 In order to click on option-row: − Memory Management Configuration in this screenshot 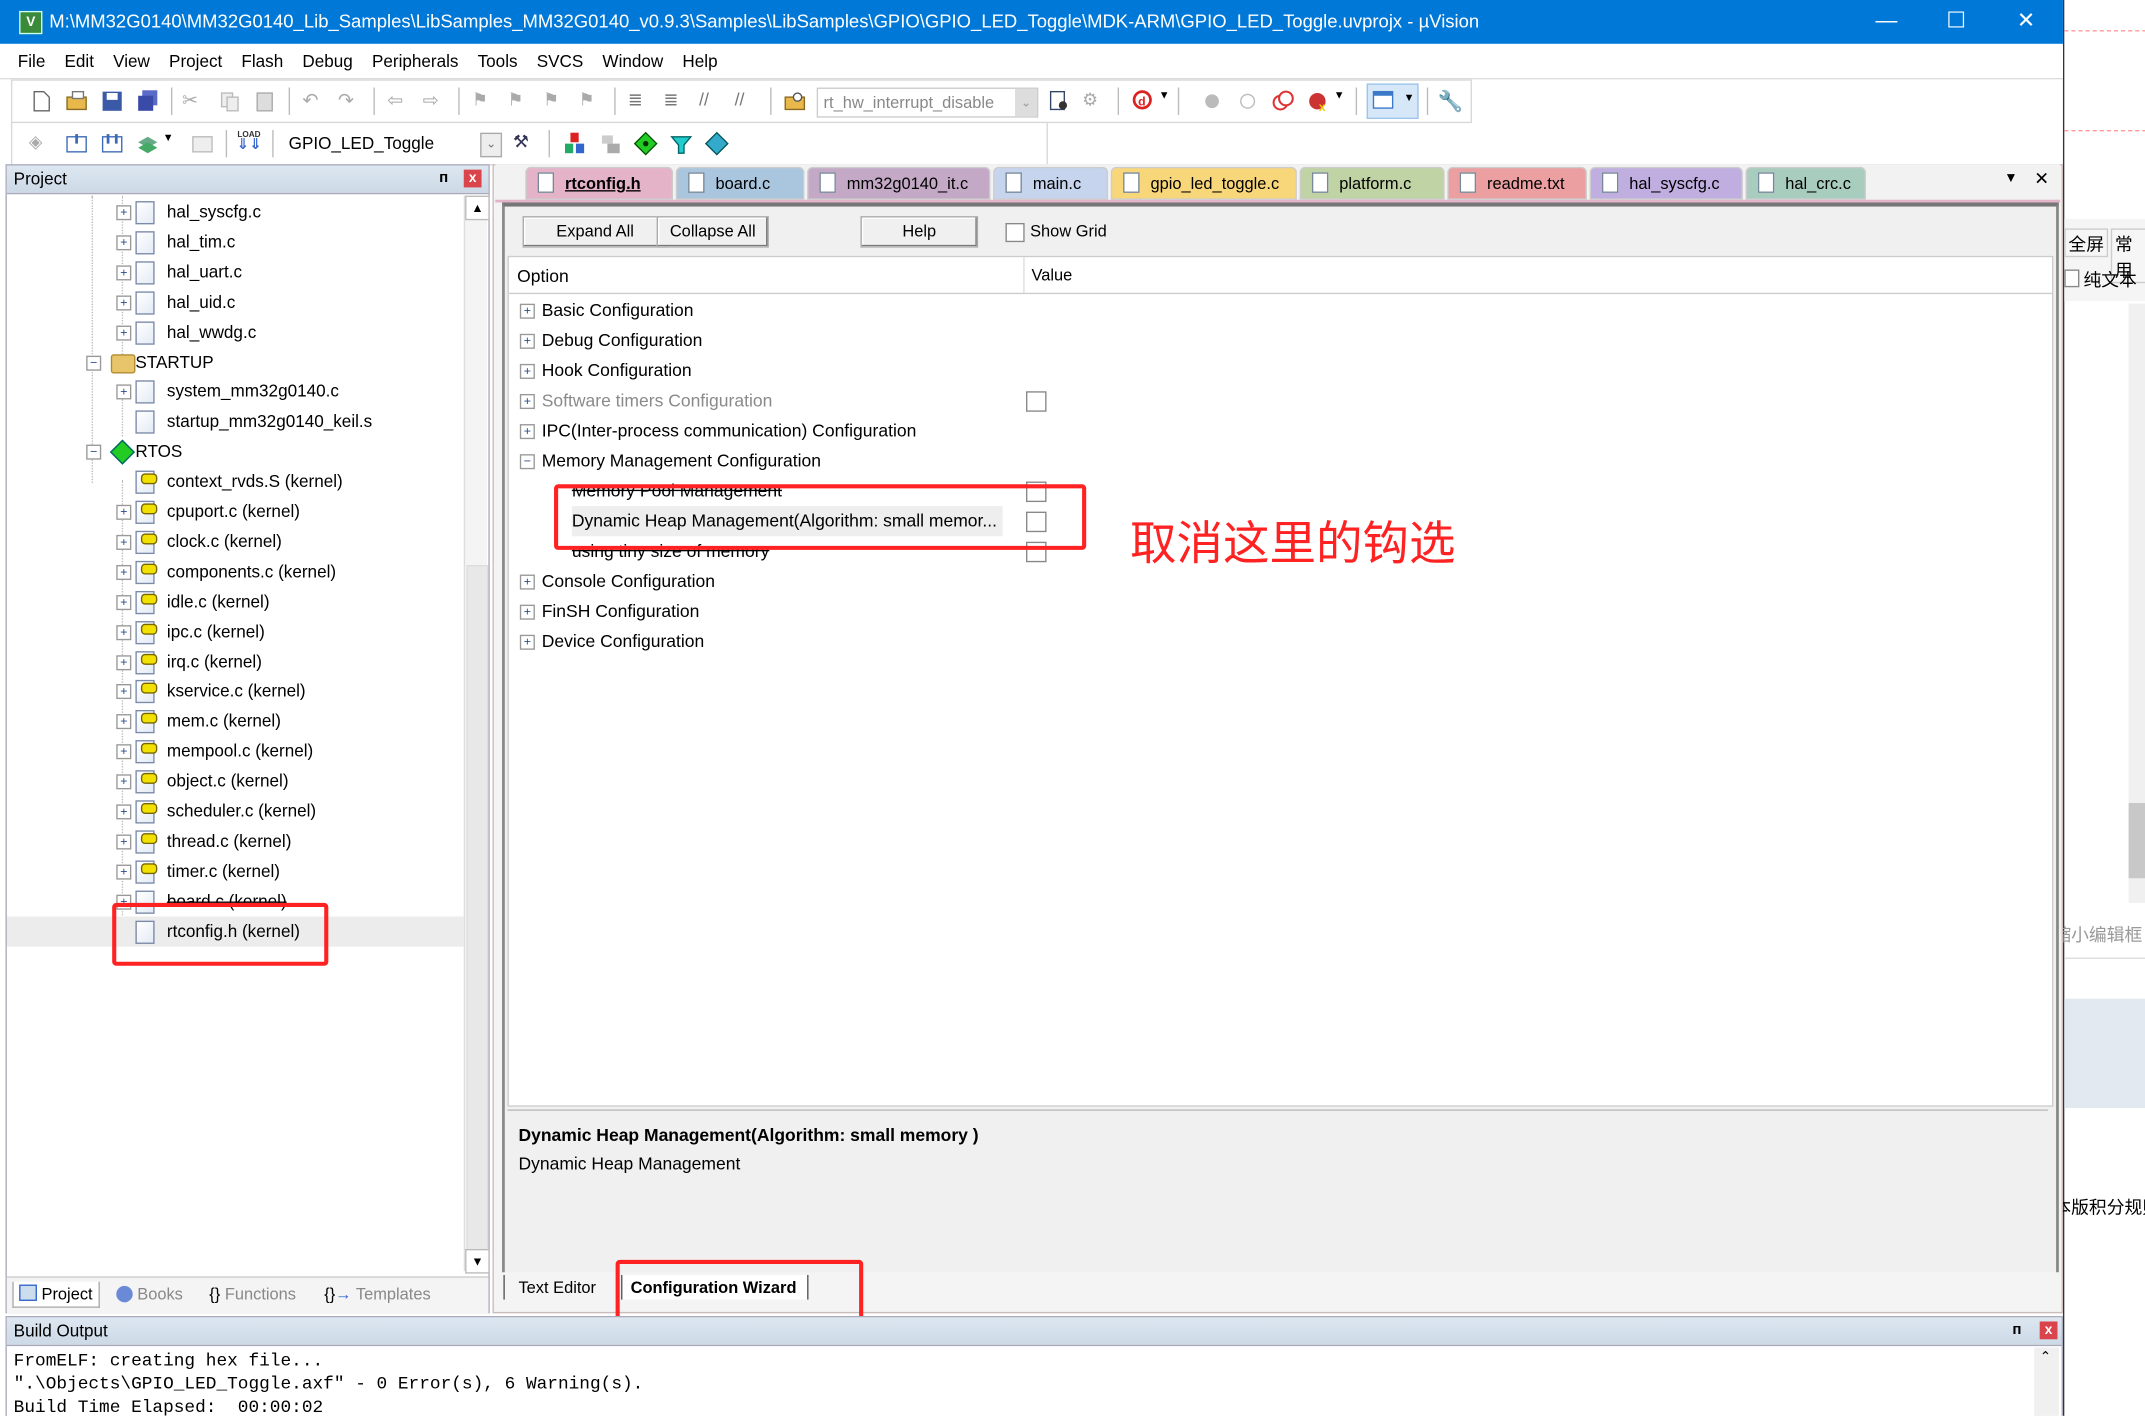, I will do `click(1280, 461)`.